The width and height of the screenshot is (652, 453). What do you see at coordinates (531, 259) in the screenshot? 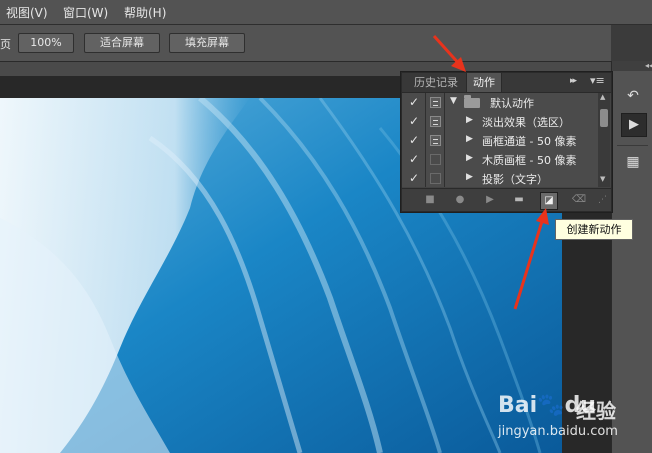
I see `arrow-to-new-action-button` at bounding box center [531, 259].